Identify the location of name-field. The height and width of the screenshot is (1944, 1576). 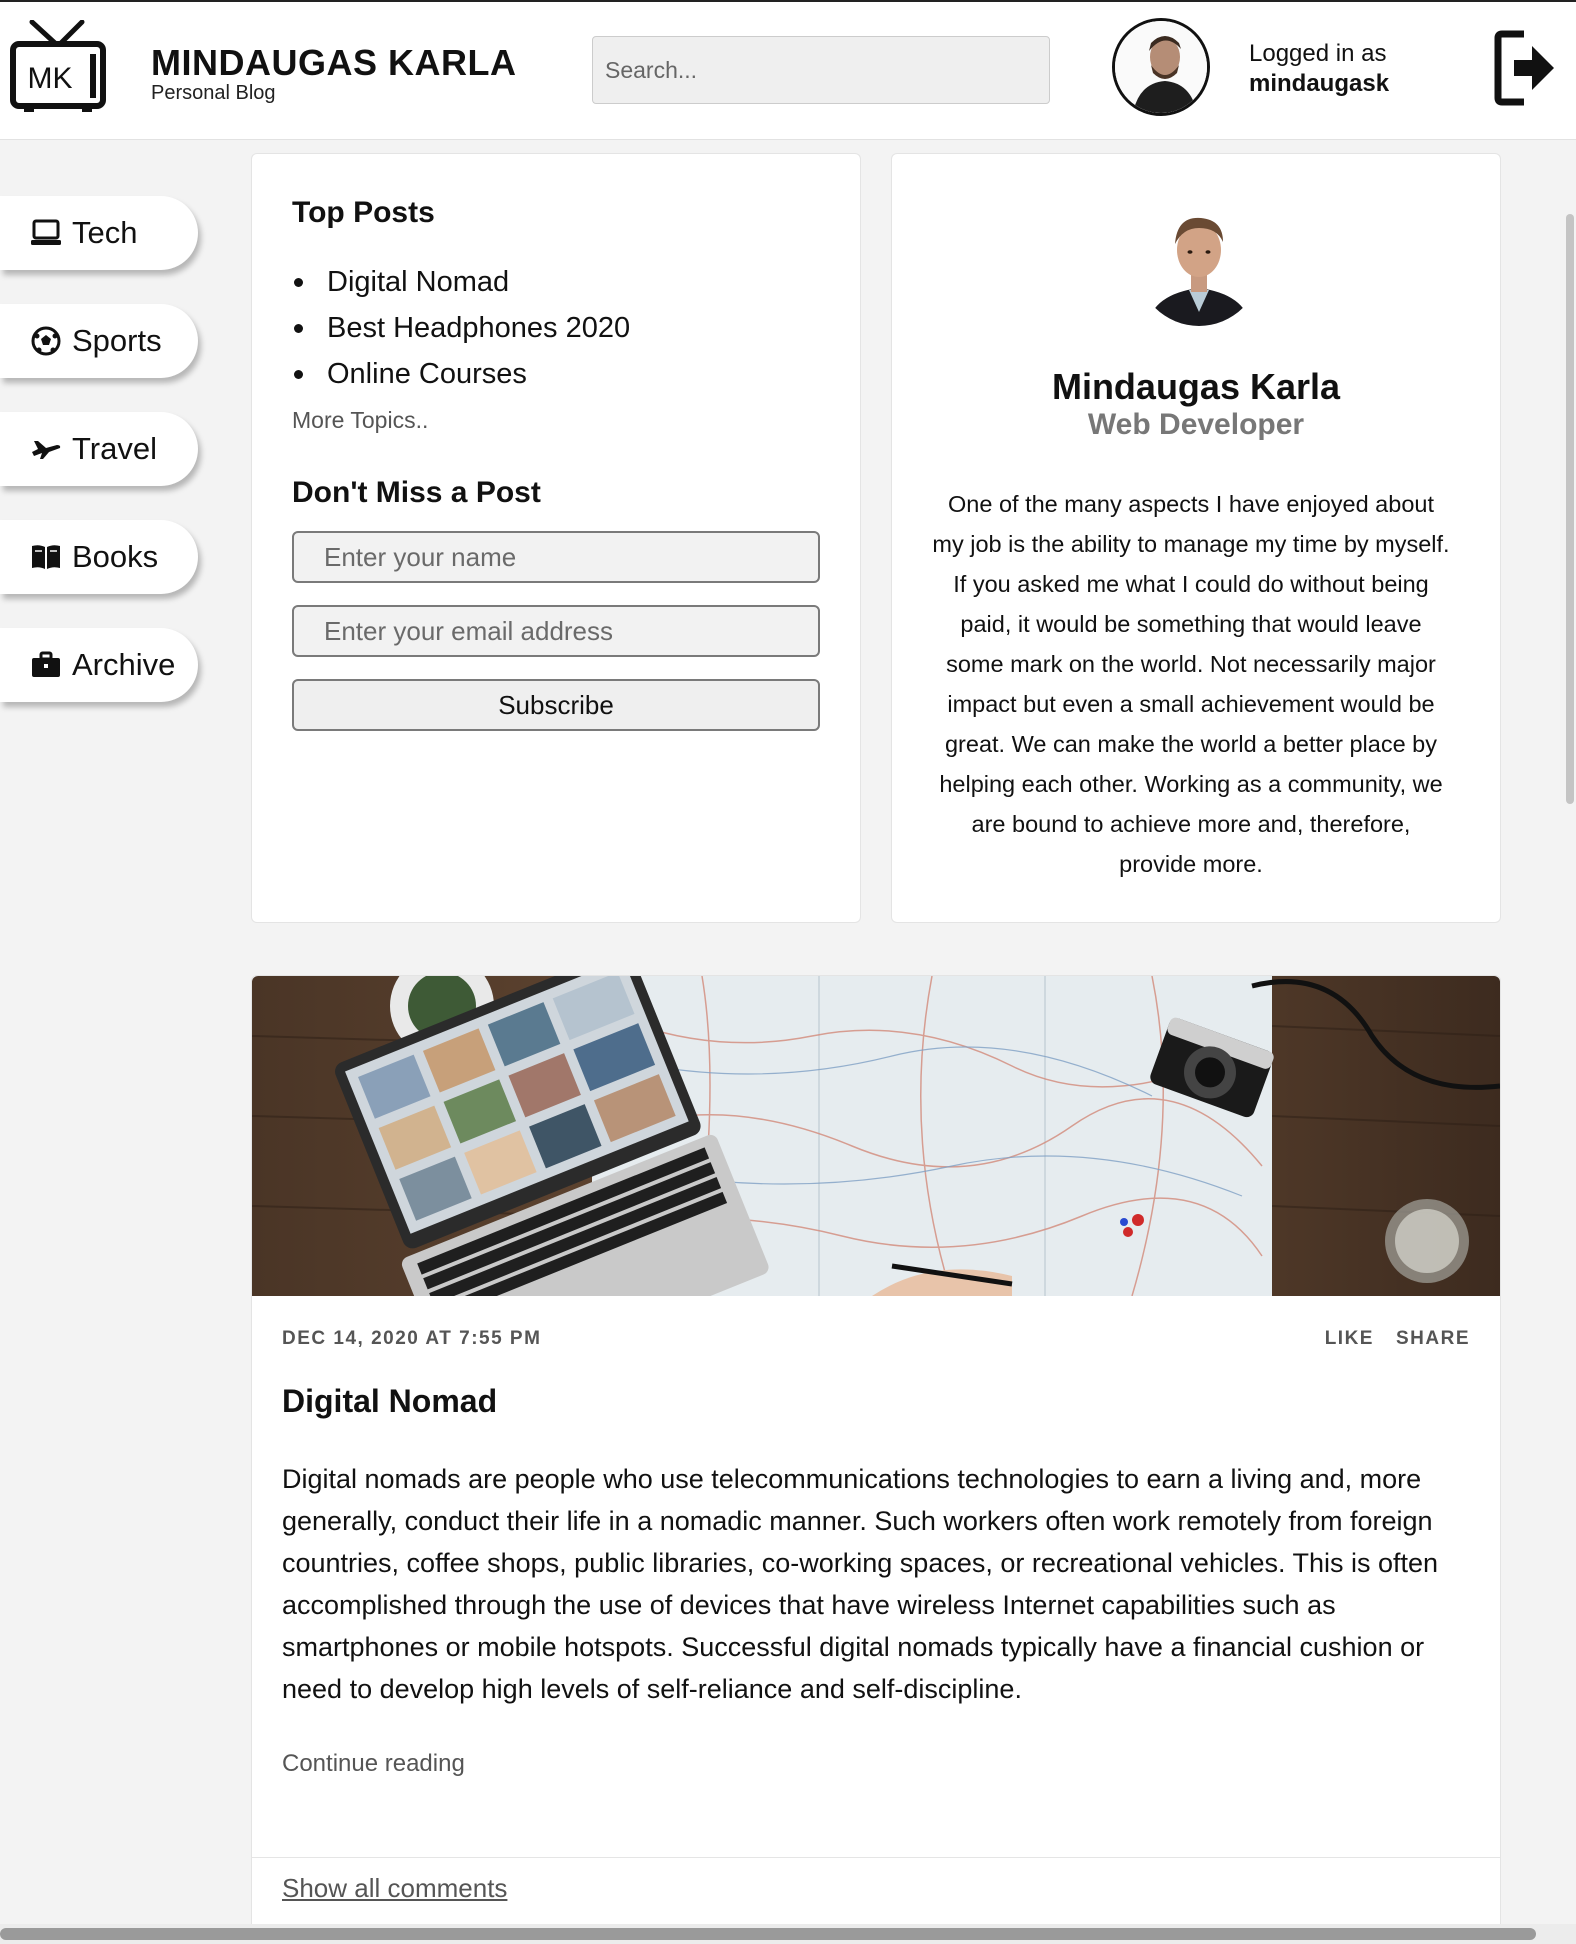
(556, 557).